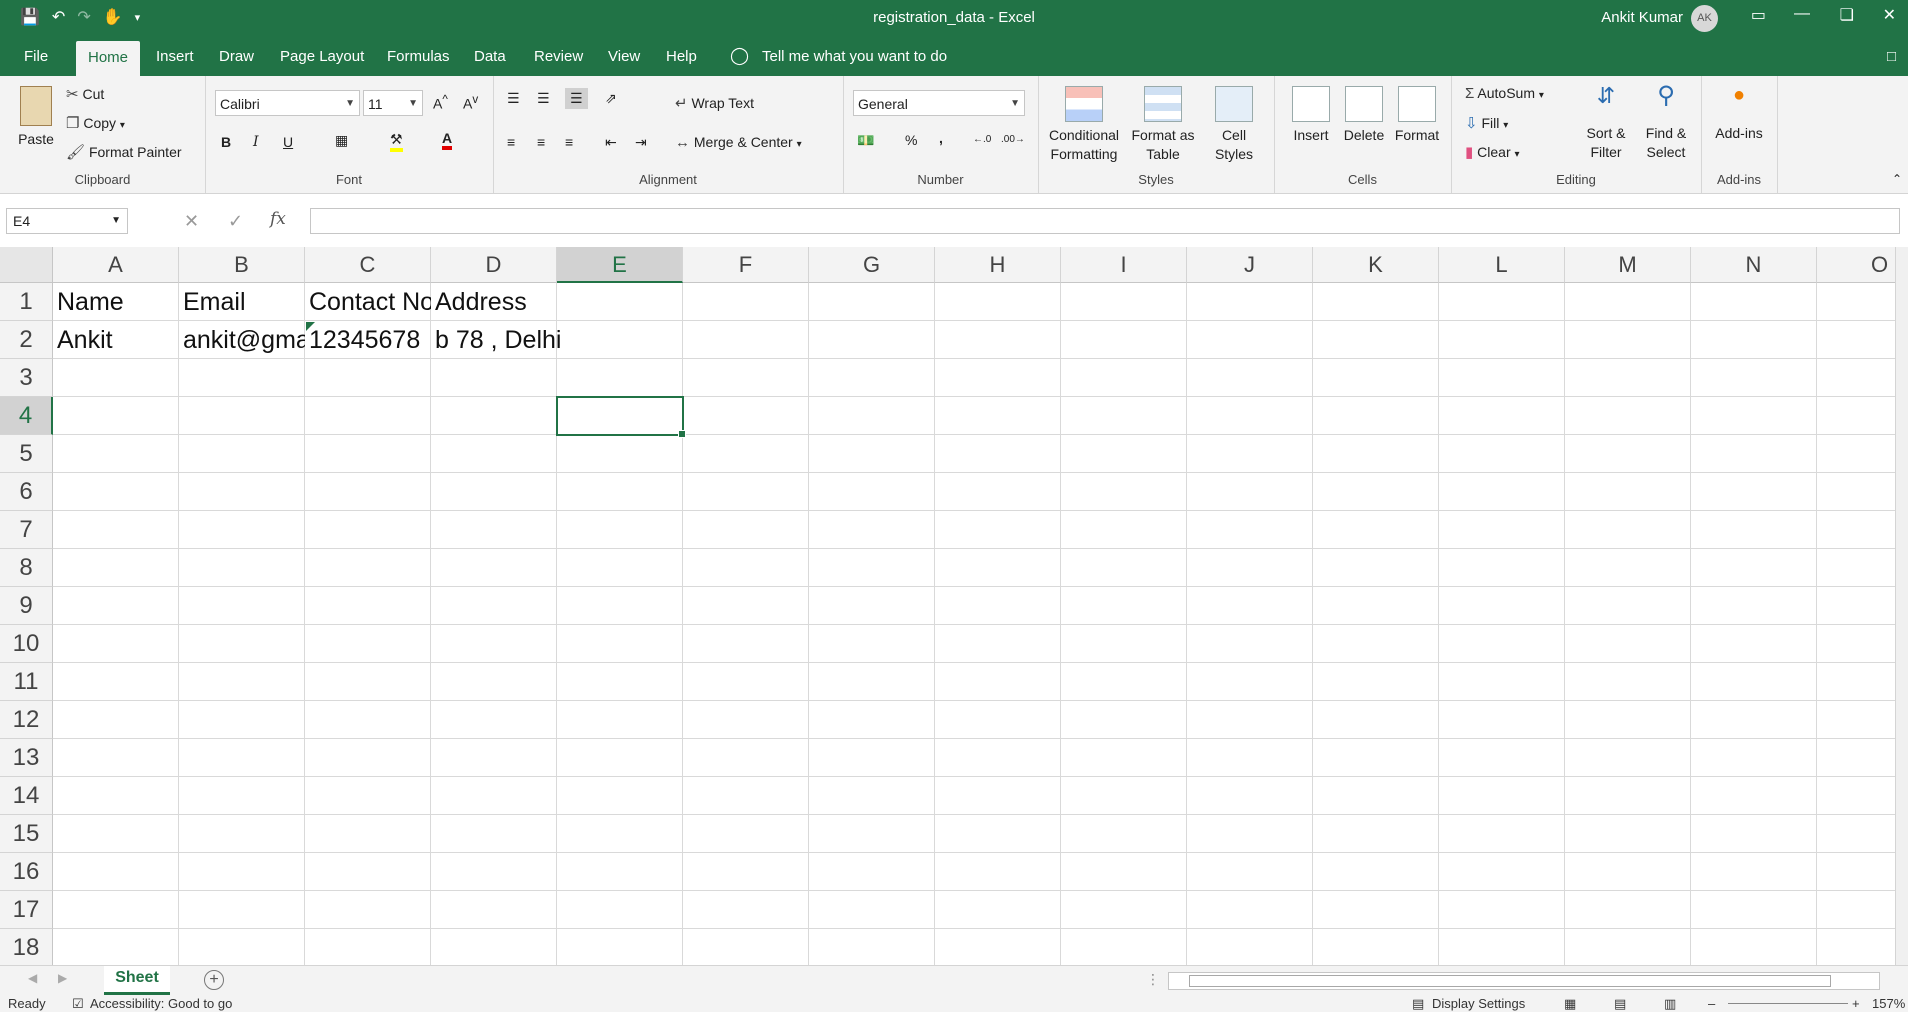 This screenshot has width=1908, height=1012. What do you see at coordinates (214, 980) in the screenshot?
I see `add-sheet-icon: +` at bounding box center [214, 980].